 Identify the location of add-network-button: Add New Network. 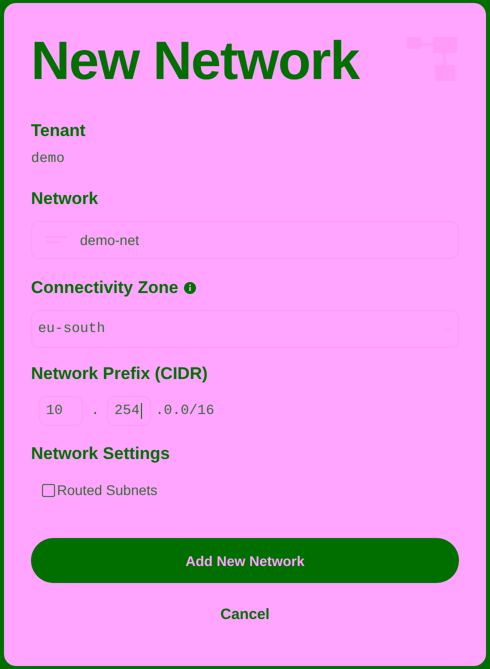
(245, 560).